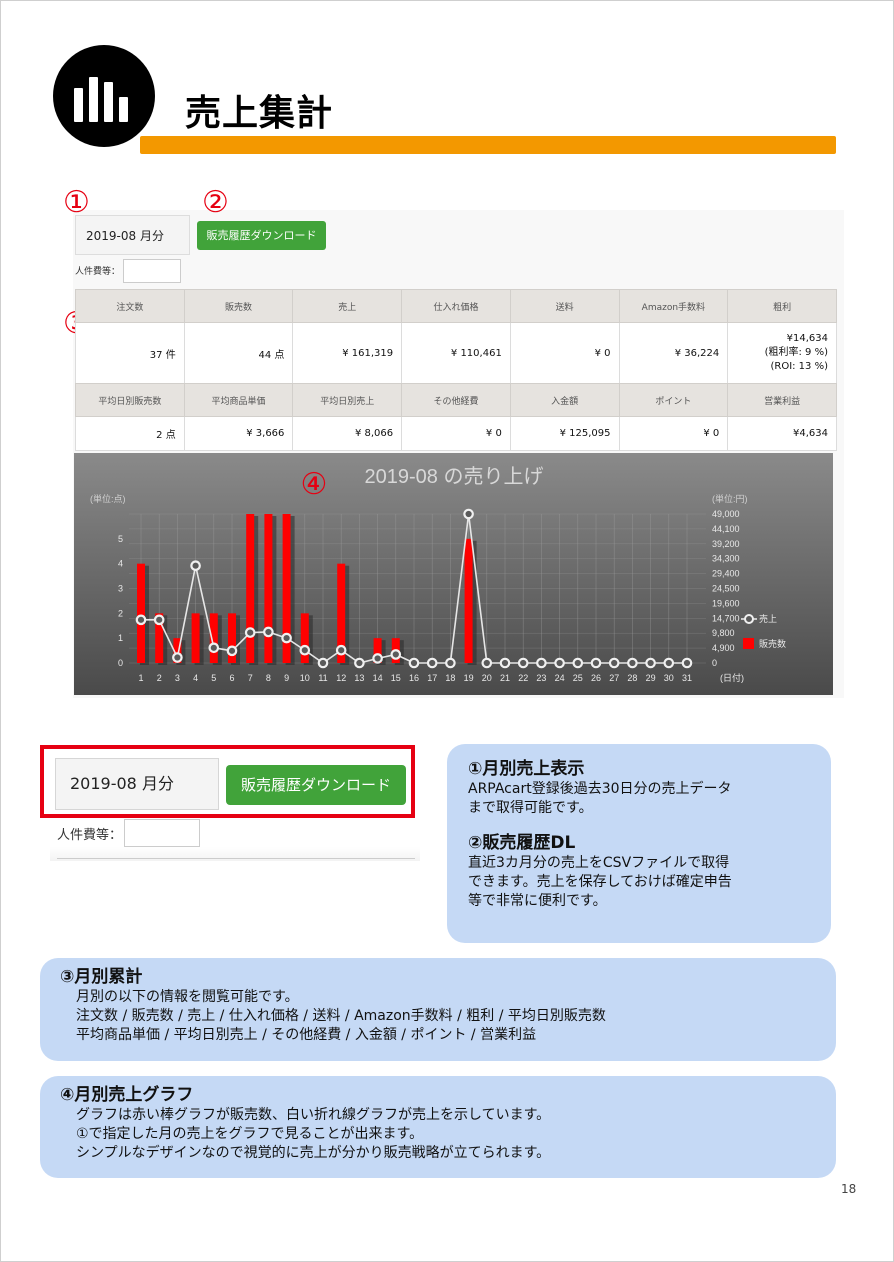 The image size is (894, 1262). Describe the element at coordinates (120, 613) in the screenshot. I see `left-tick-label: 2` at that location.